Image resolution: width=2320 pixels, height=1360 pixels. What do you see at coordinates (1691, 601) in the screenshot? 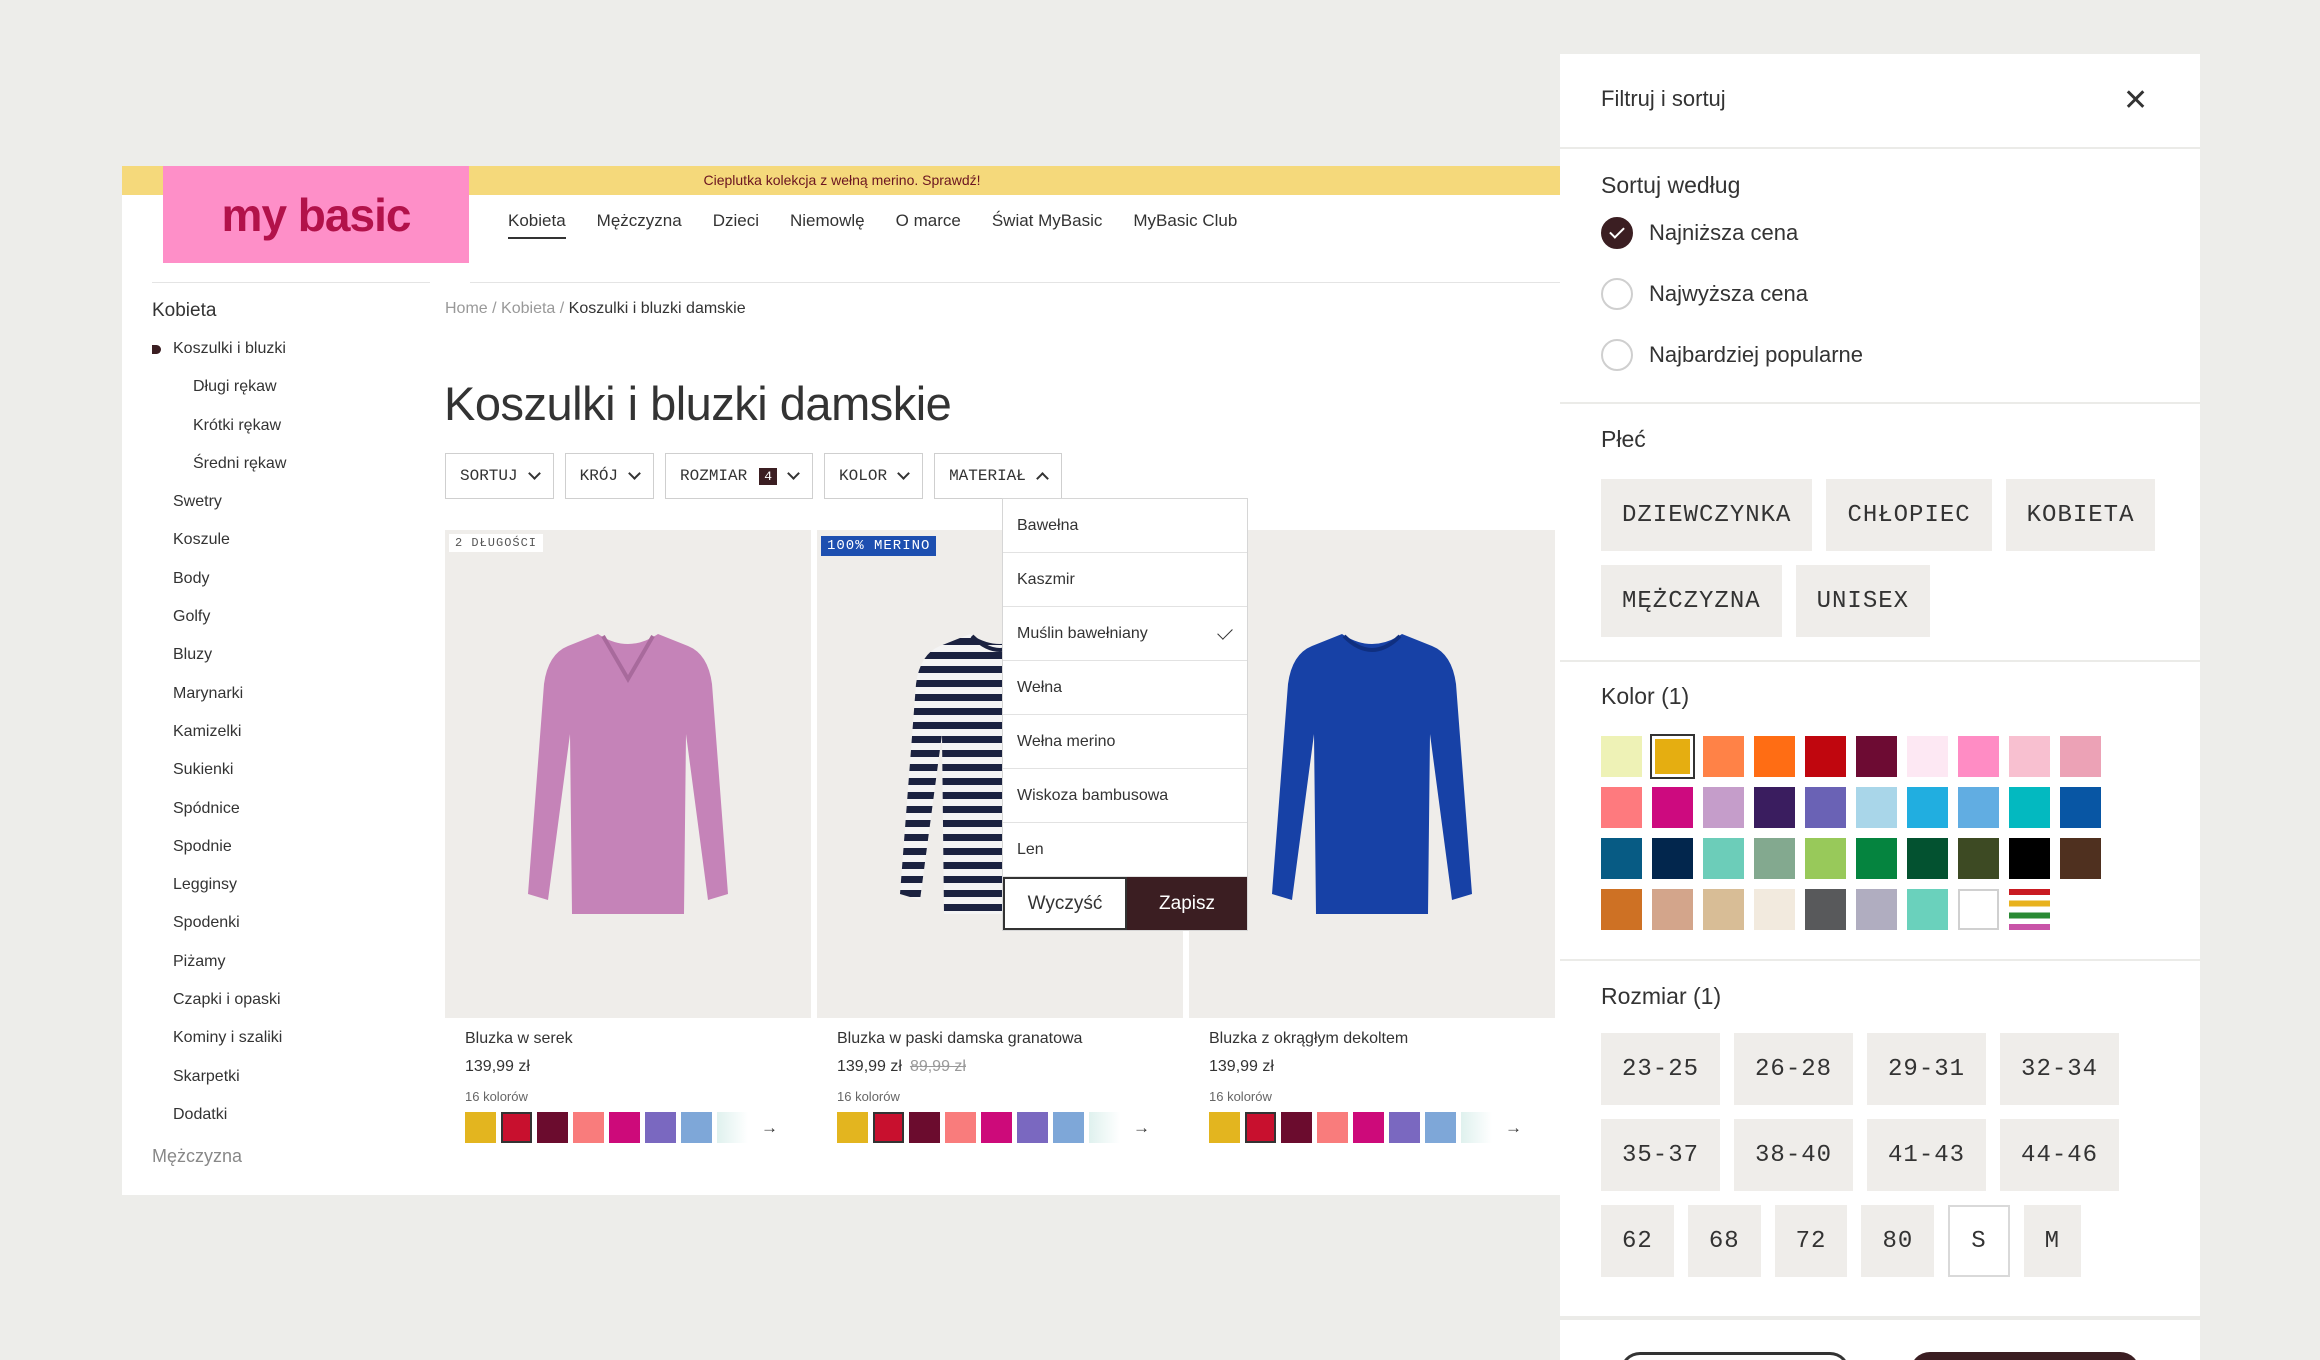
I see `gender-chip-mezczyzna: MĘŻCZYZNA` at bounding box center [1691, 601].